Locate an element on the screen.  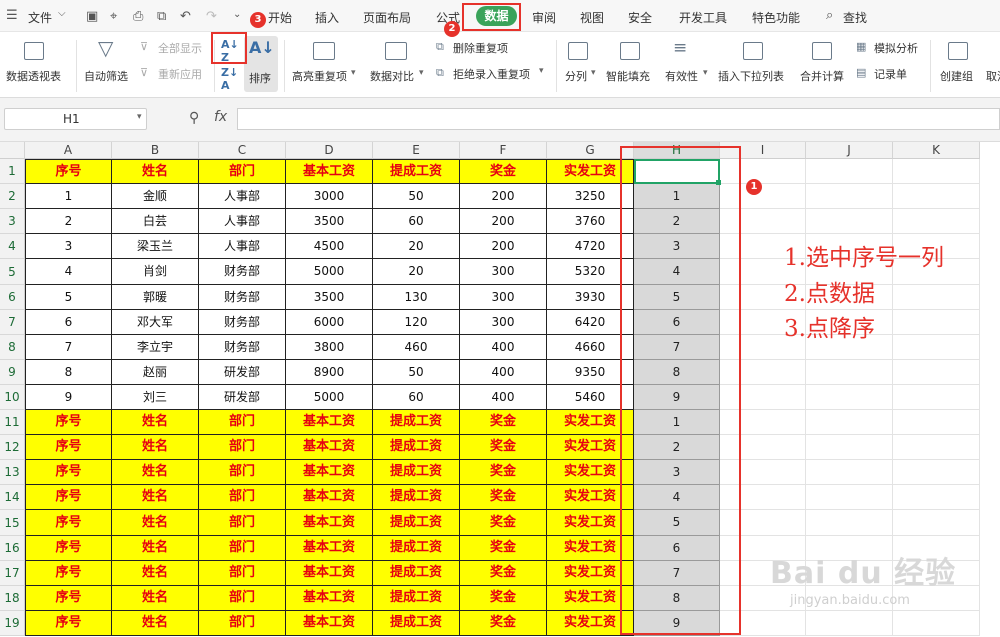
sort-ascending-icon: A↓ Z is located at coordinates (230, 51).